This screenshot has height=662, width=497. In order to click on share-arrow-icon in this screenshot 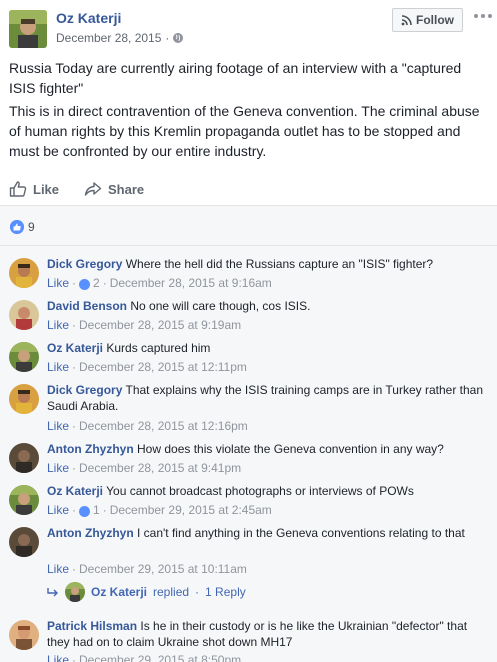, I will do `click(93, 189)`.